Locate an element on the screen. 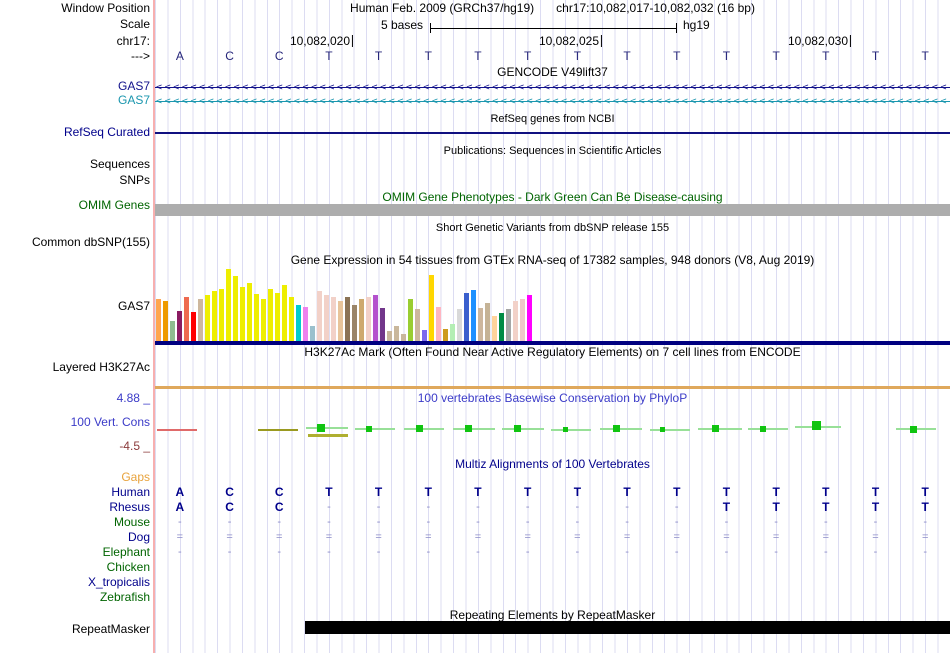 The width and height of the screenshot is (950, 653). assembly-name: Human Feb. 2009 (GRCh37/hg19) is located at coordinates (442, 8).